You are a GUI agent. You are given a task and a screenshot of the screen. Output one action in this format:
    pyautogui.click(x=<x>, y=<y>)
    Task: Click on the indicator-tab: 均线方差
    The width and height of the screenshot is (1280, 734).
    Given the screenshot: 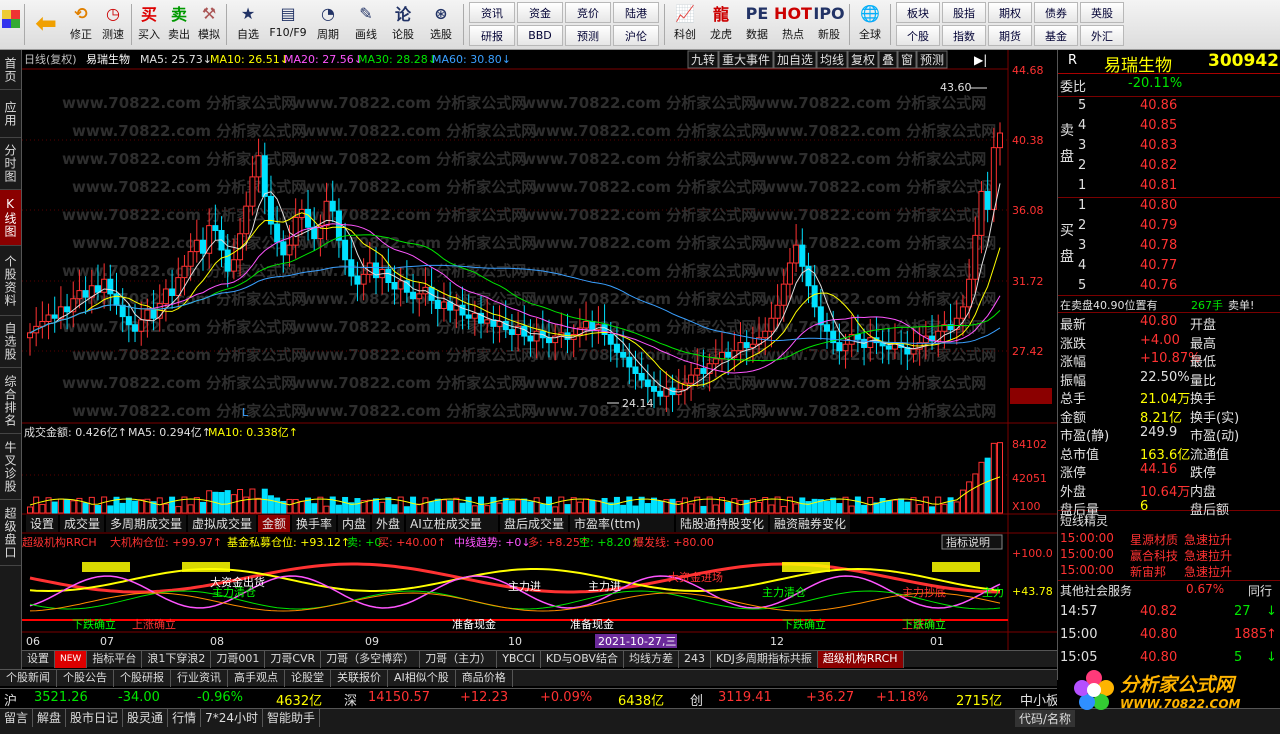 What is the action you would take?
    pyautogui.click(x=651, y=659)
    